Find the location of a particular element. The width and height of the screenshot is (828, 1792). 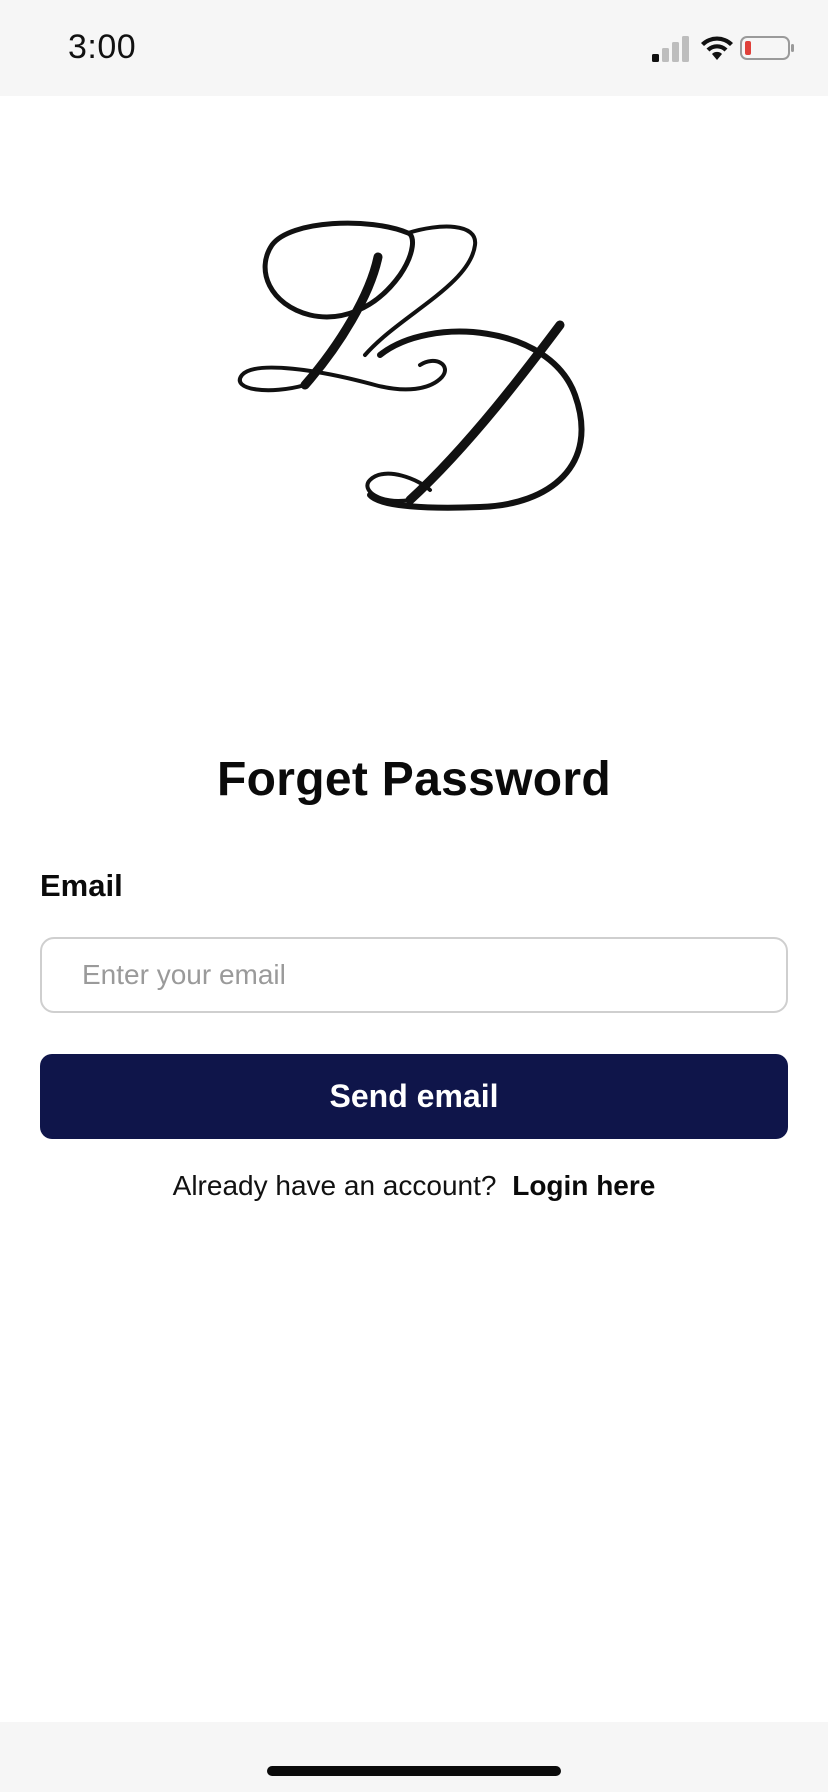

home-bar is located at coordinates (414, 1757).